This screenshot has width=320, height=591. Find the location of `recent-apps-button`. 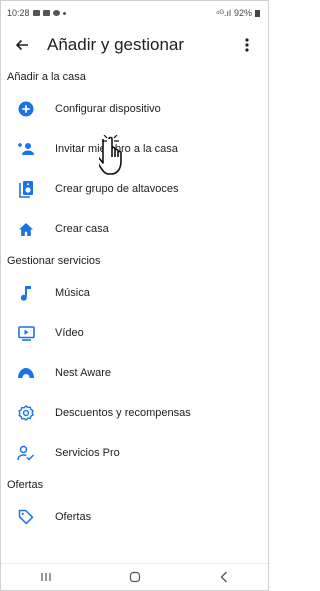

recent-apps-button is located at coordinates (46, 577).